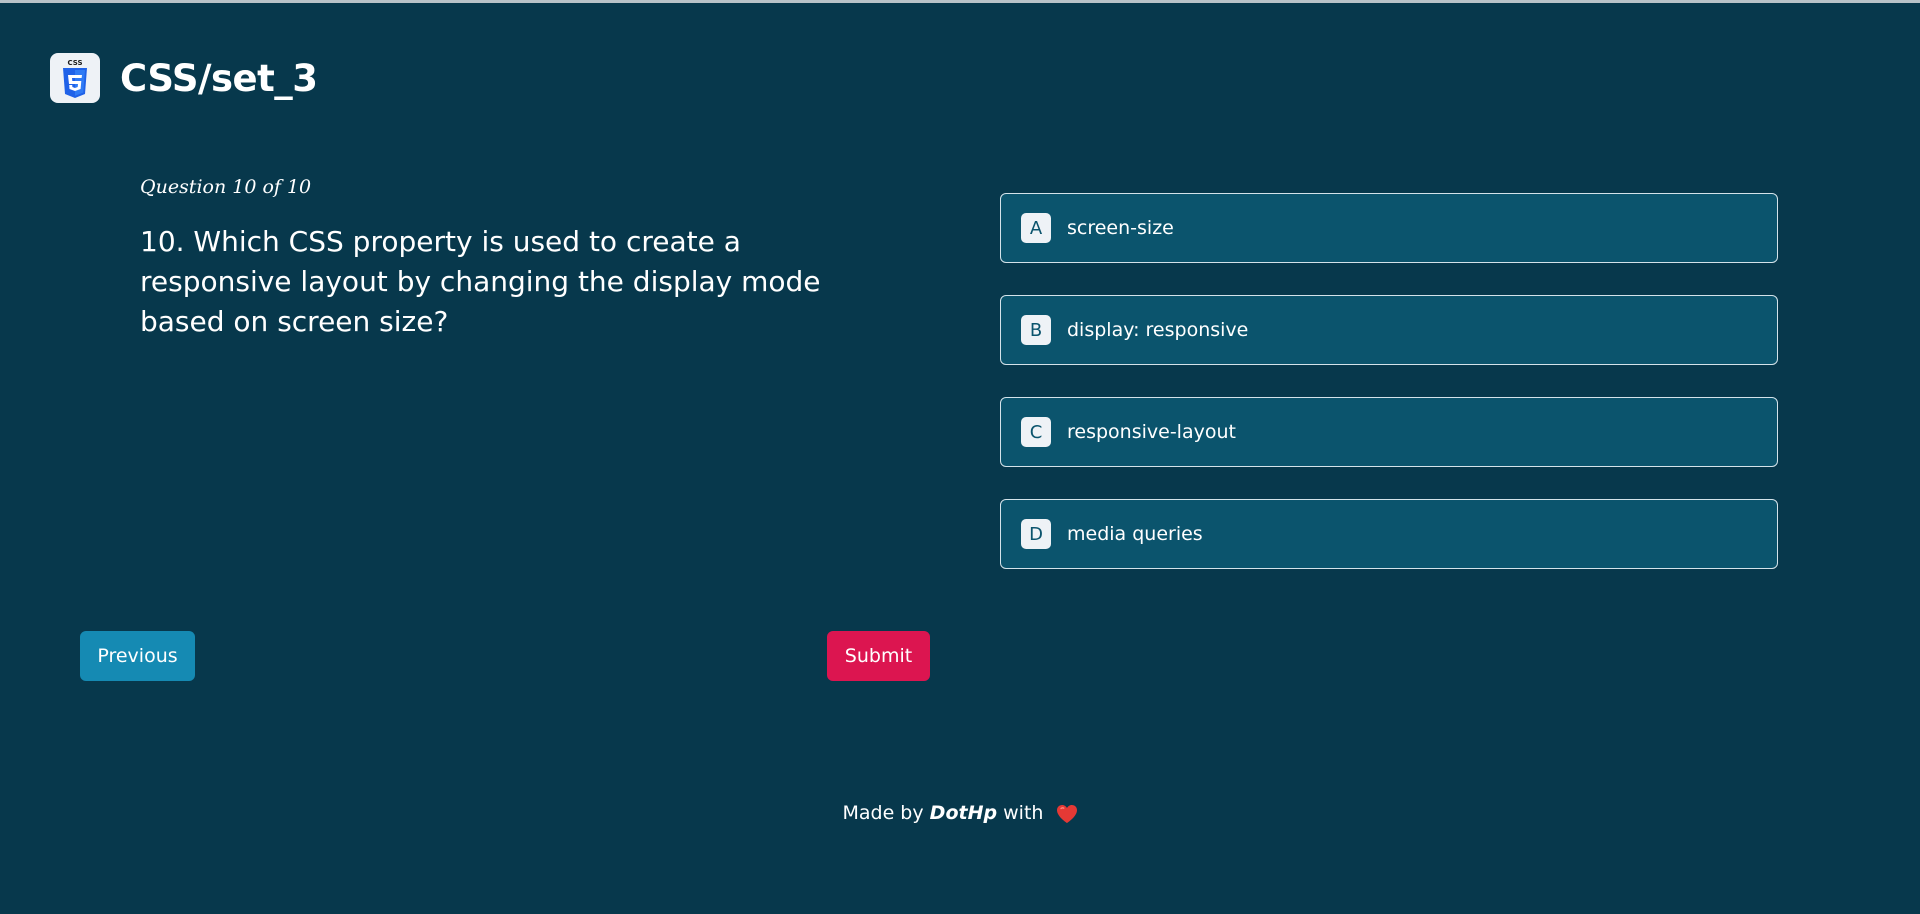 The height and width of the screenshot is (914, 1920). I want to click on option-label: display: responsive, so click(1158, 330).